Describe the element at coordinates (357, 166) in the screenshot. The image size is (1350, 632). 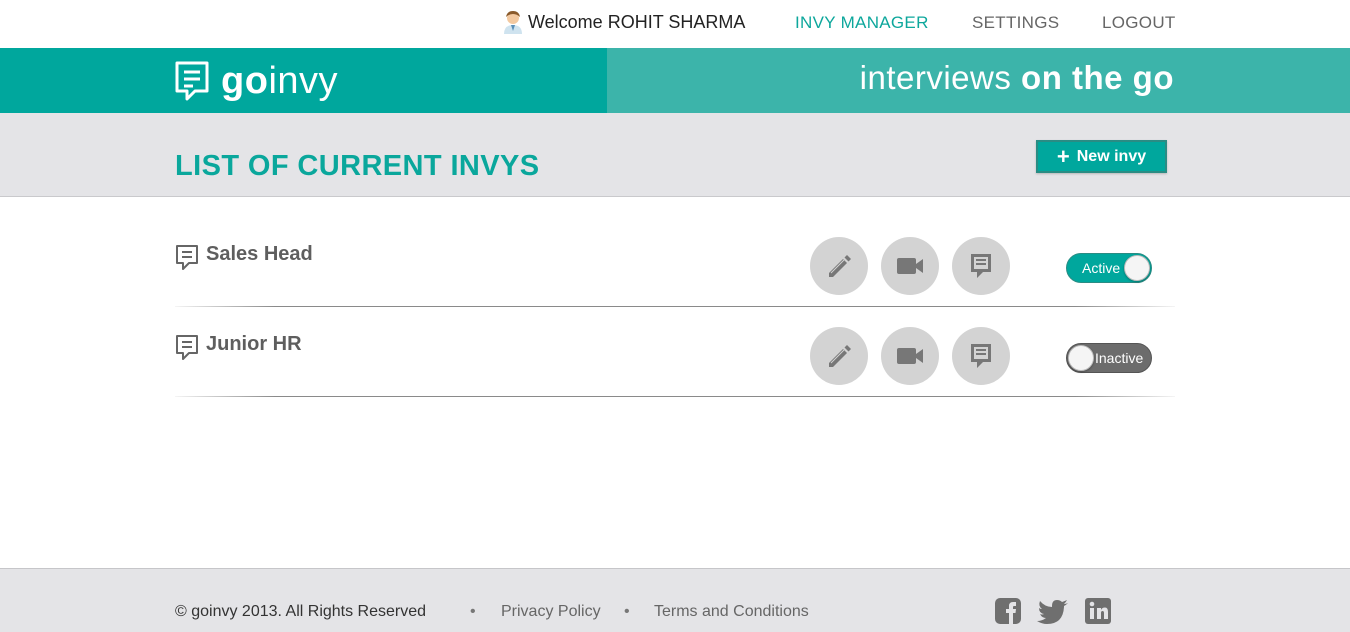
I see `page-title: LIST OF CURRENT INVYS` at that location.